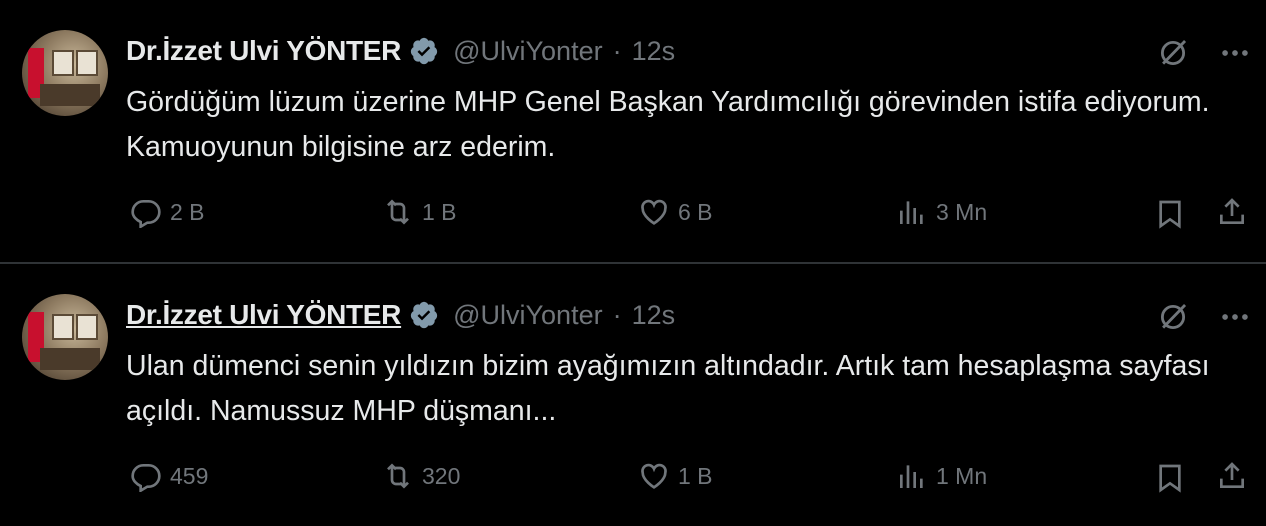 This screenshot has width=1266, height=526. What do you see at coordinates (169, 476) in the screenshot?
I see `reply-button: 459` at bounding box center [169, 476].